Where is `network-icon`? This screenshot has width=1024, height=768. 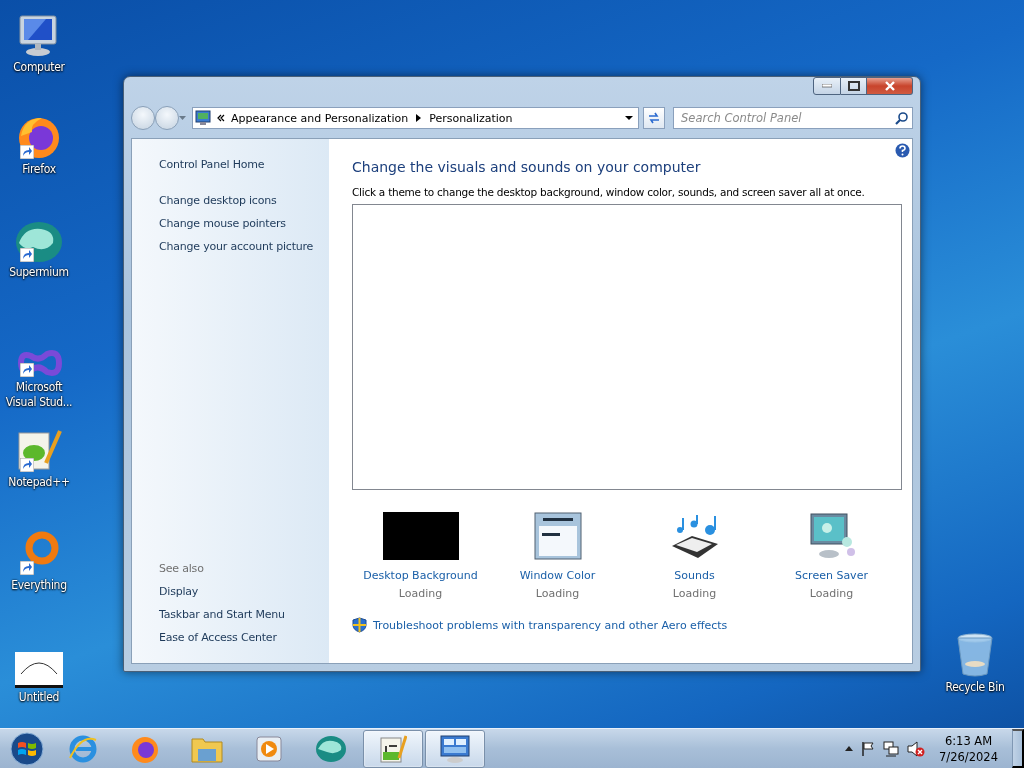
network-icon is located at coordinates (891, 748).